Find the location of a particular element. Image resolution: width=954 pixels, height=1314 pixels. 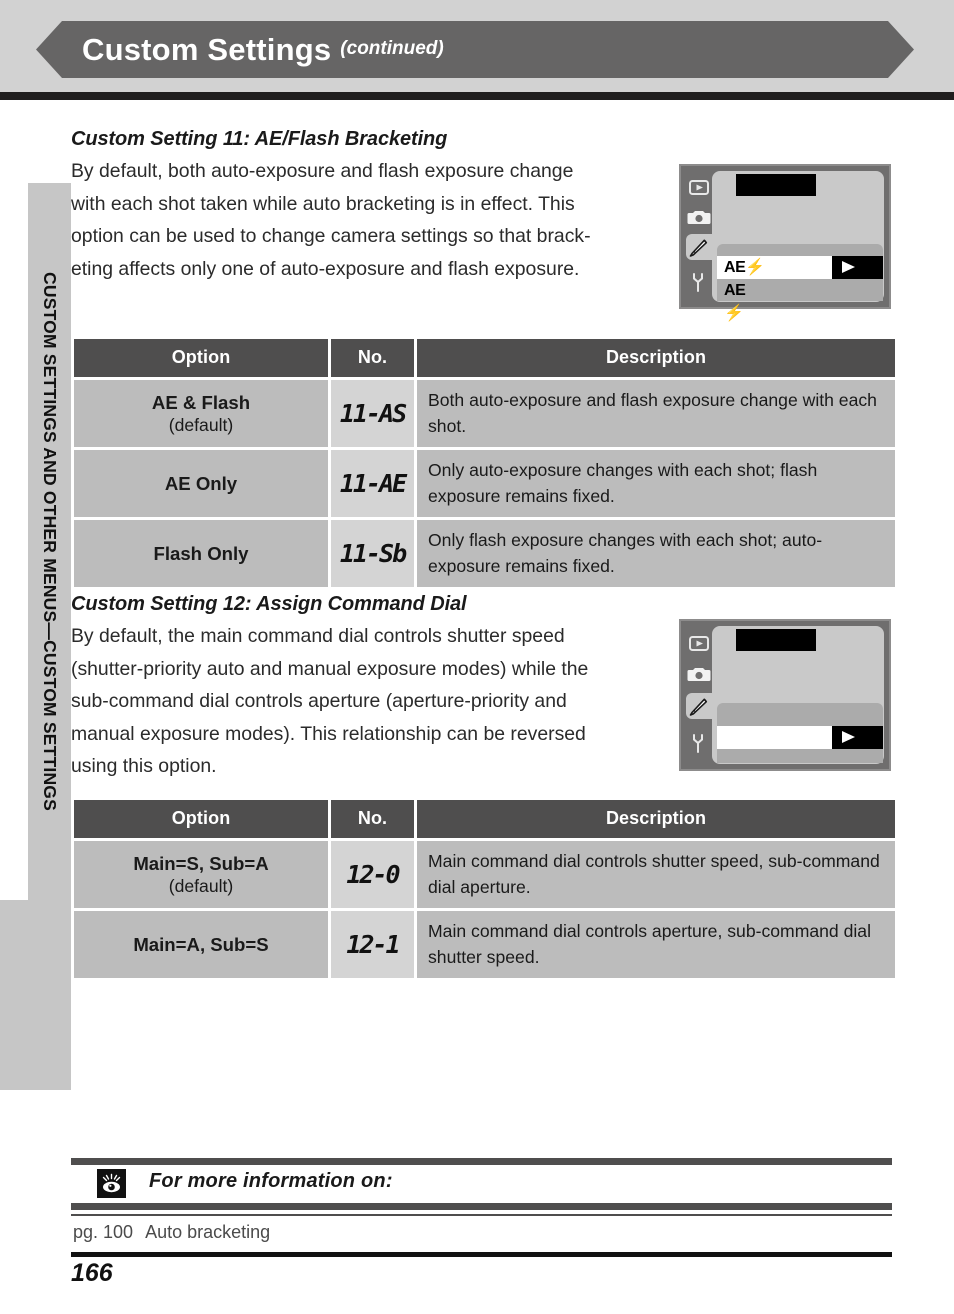

lcd-menu-list is located at coordinates (800, 733).